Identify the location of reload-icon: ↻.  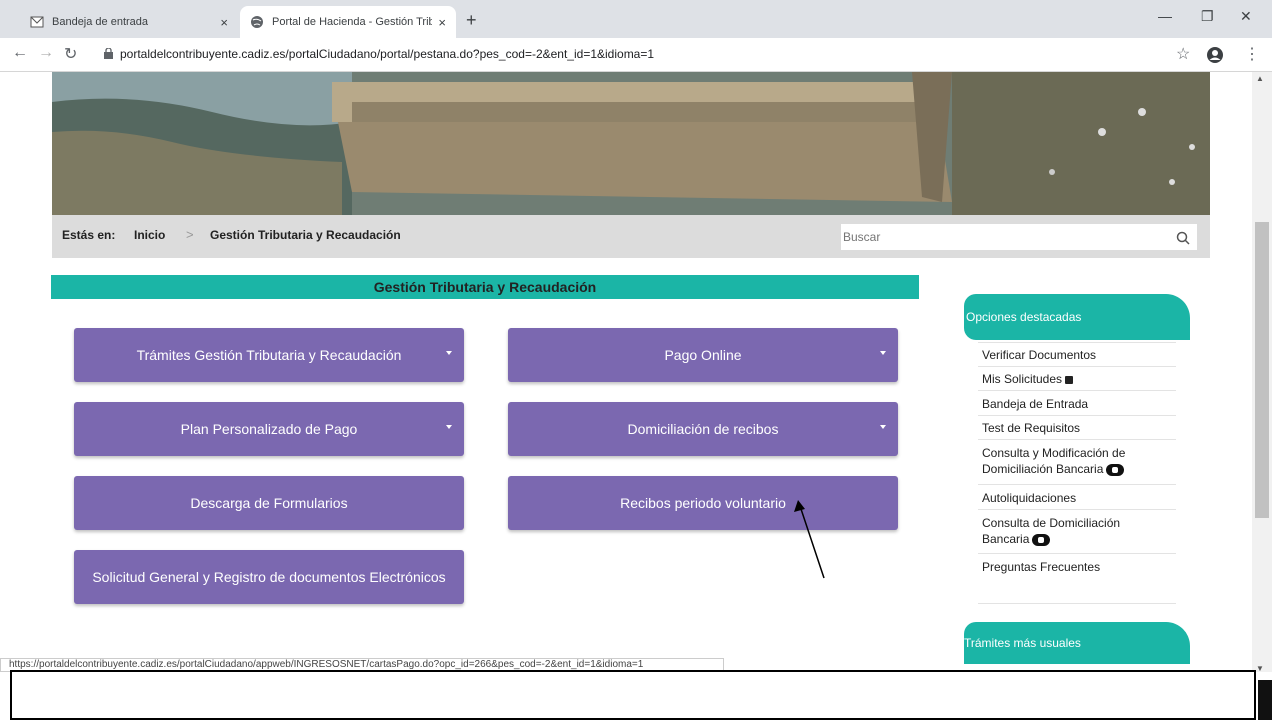
(70, 54).